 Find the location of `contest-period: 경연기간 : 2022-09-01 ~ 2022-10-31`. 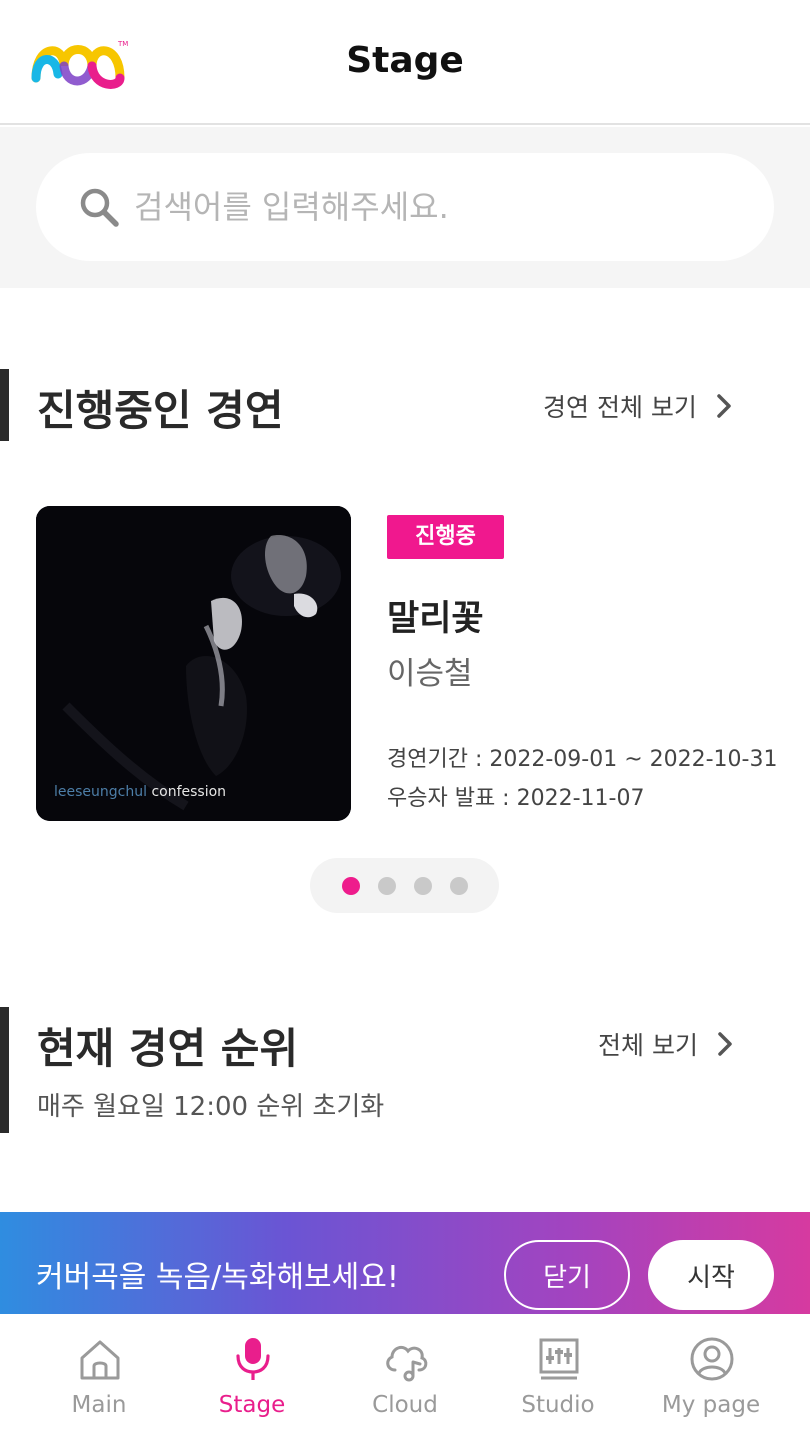

contest-period: 경연기간 : 2022-09-01 ~ 2022-10-31 is located at coordinates (582, 759).